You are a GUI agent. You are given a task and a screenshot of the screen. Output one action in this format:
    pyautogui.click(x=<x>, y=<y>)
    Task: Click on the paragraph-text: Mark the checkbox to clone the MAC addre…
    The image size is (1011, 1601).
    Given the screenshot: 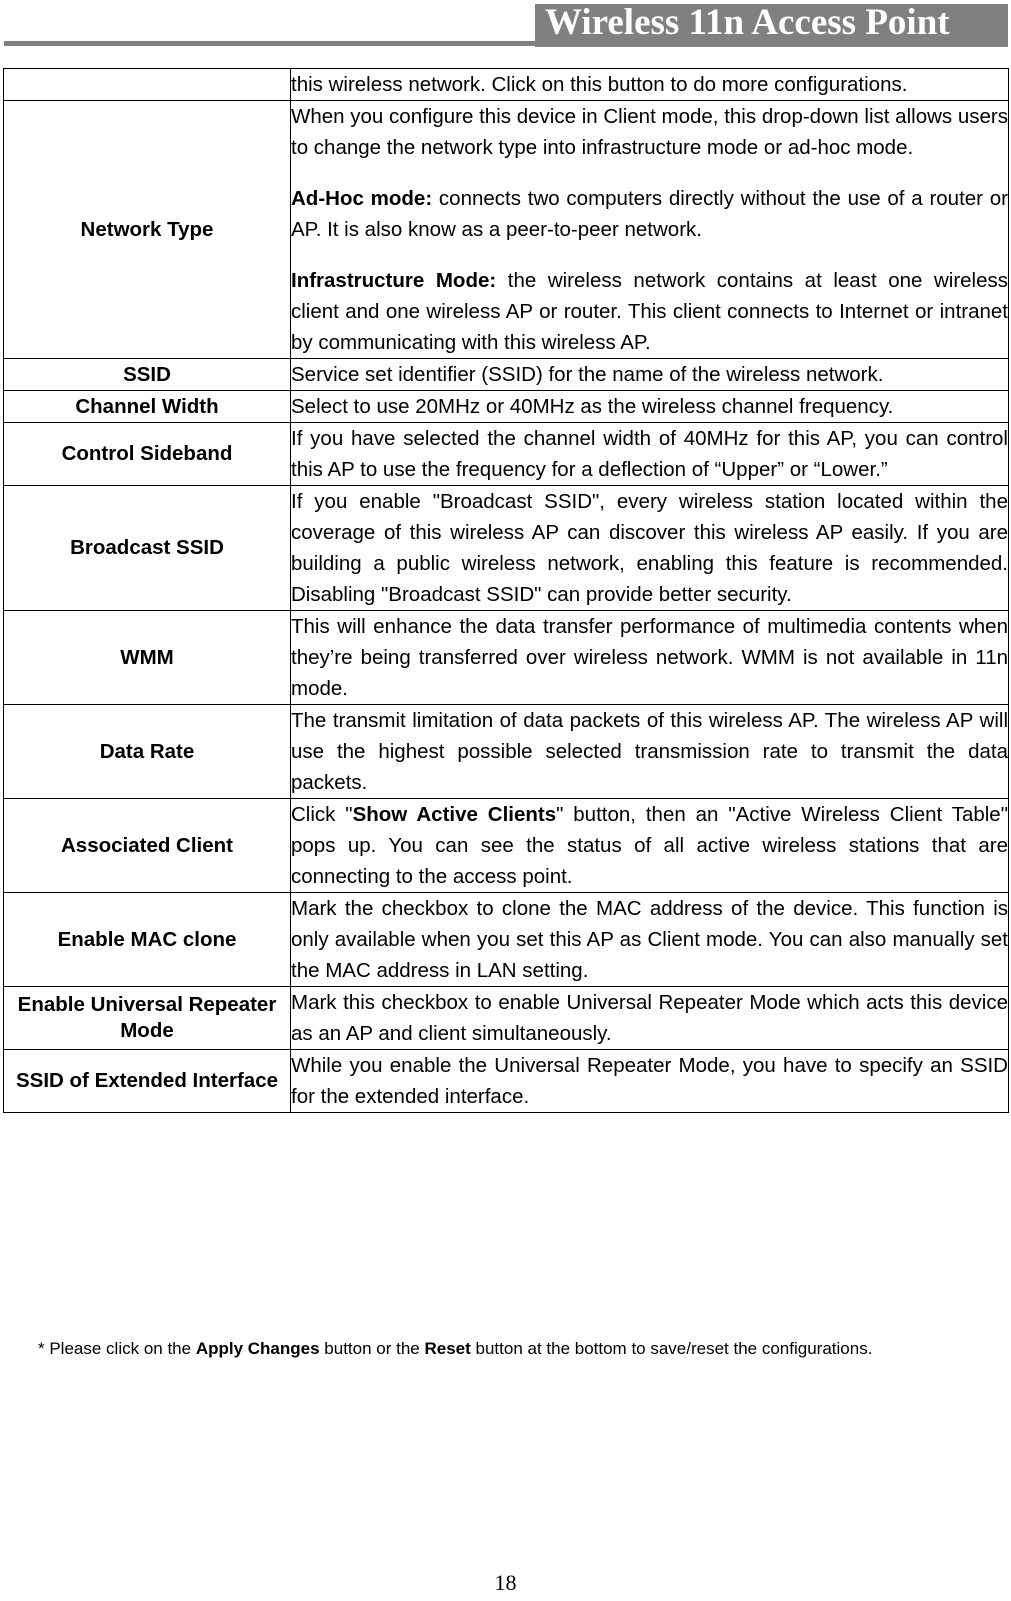 What is the action you would take?
    pyautogui.click(x=649, y=939)
    